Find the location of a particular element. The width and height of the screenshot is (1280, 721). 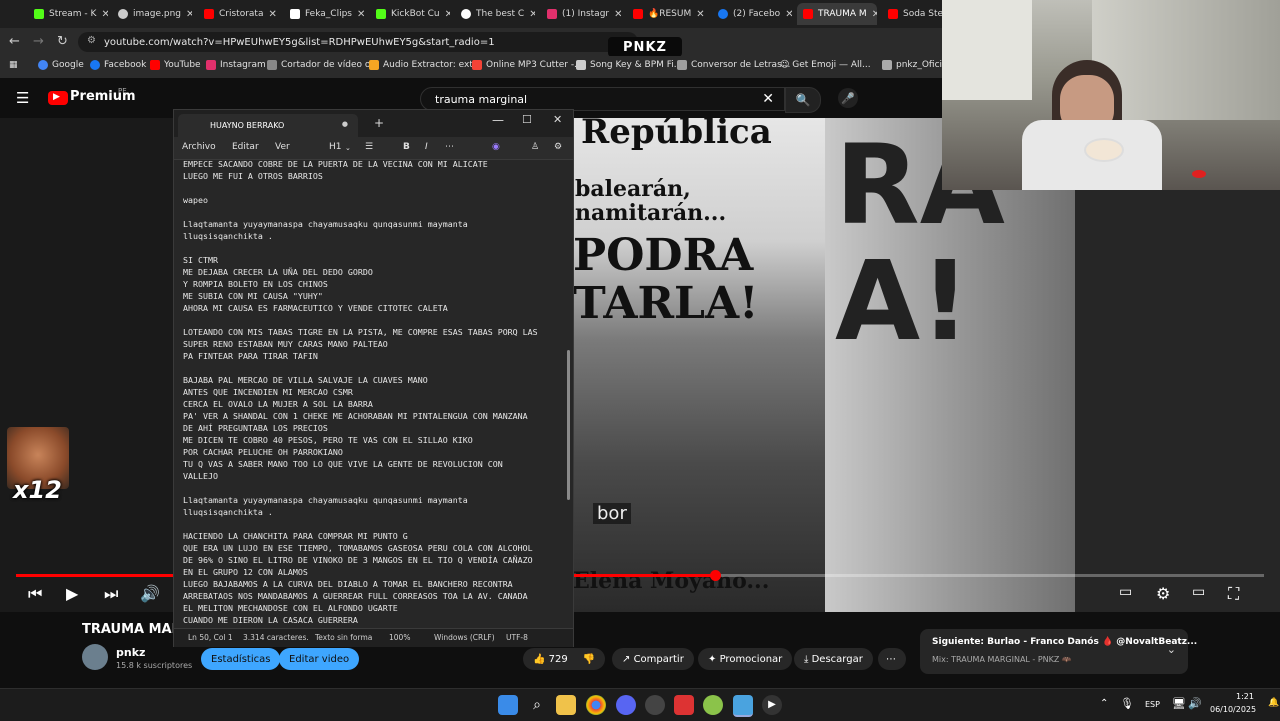

volume-icon: 🔊 is located at coordinates (150, 593).